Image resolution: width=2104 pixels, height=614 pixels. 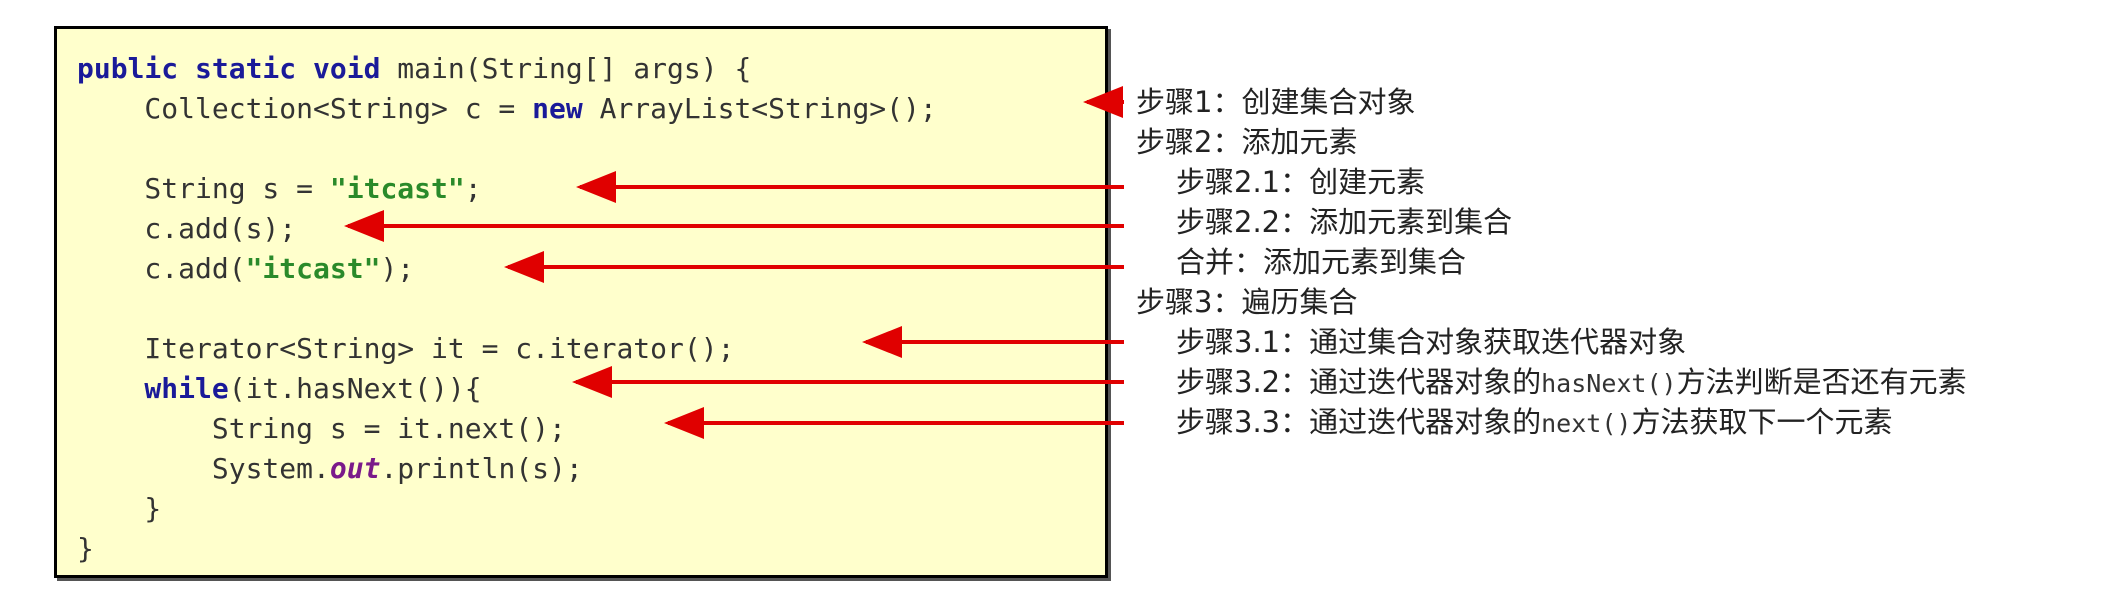 I want to click on note-step3-2: 步骤3.2：通过迭代器对象的hasNext()方法判断是否还有元素, so click(x=1571, y=383).